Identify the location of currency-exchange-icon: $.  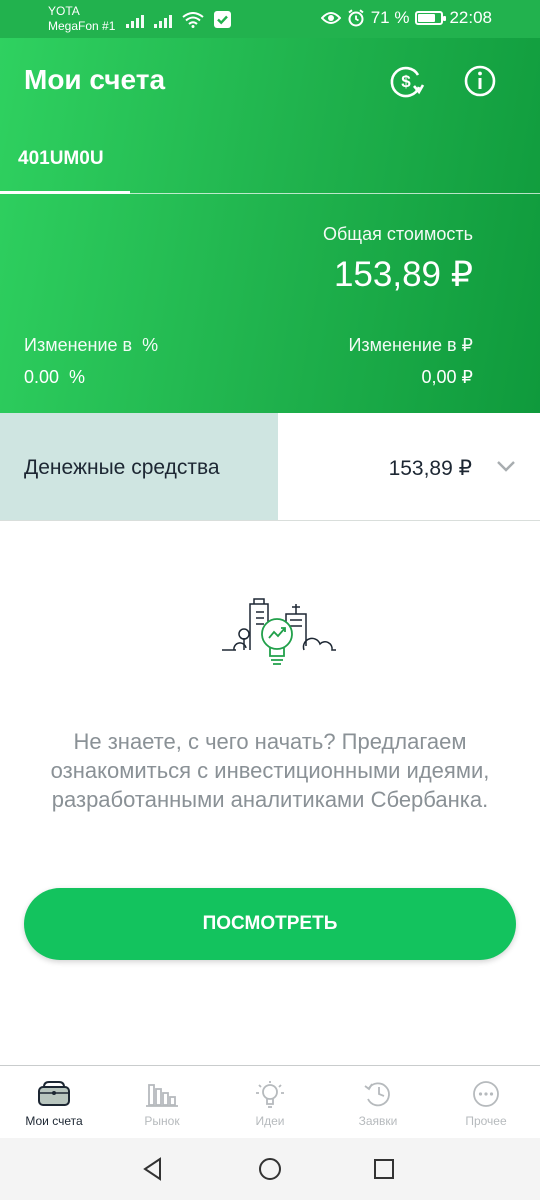
(406, 81).